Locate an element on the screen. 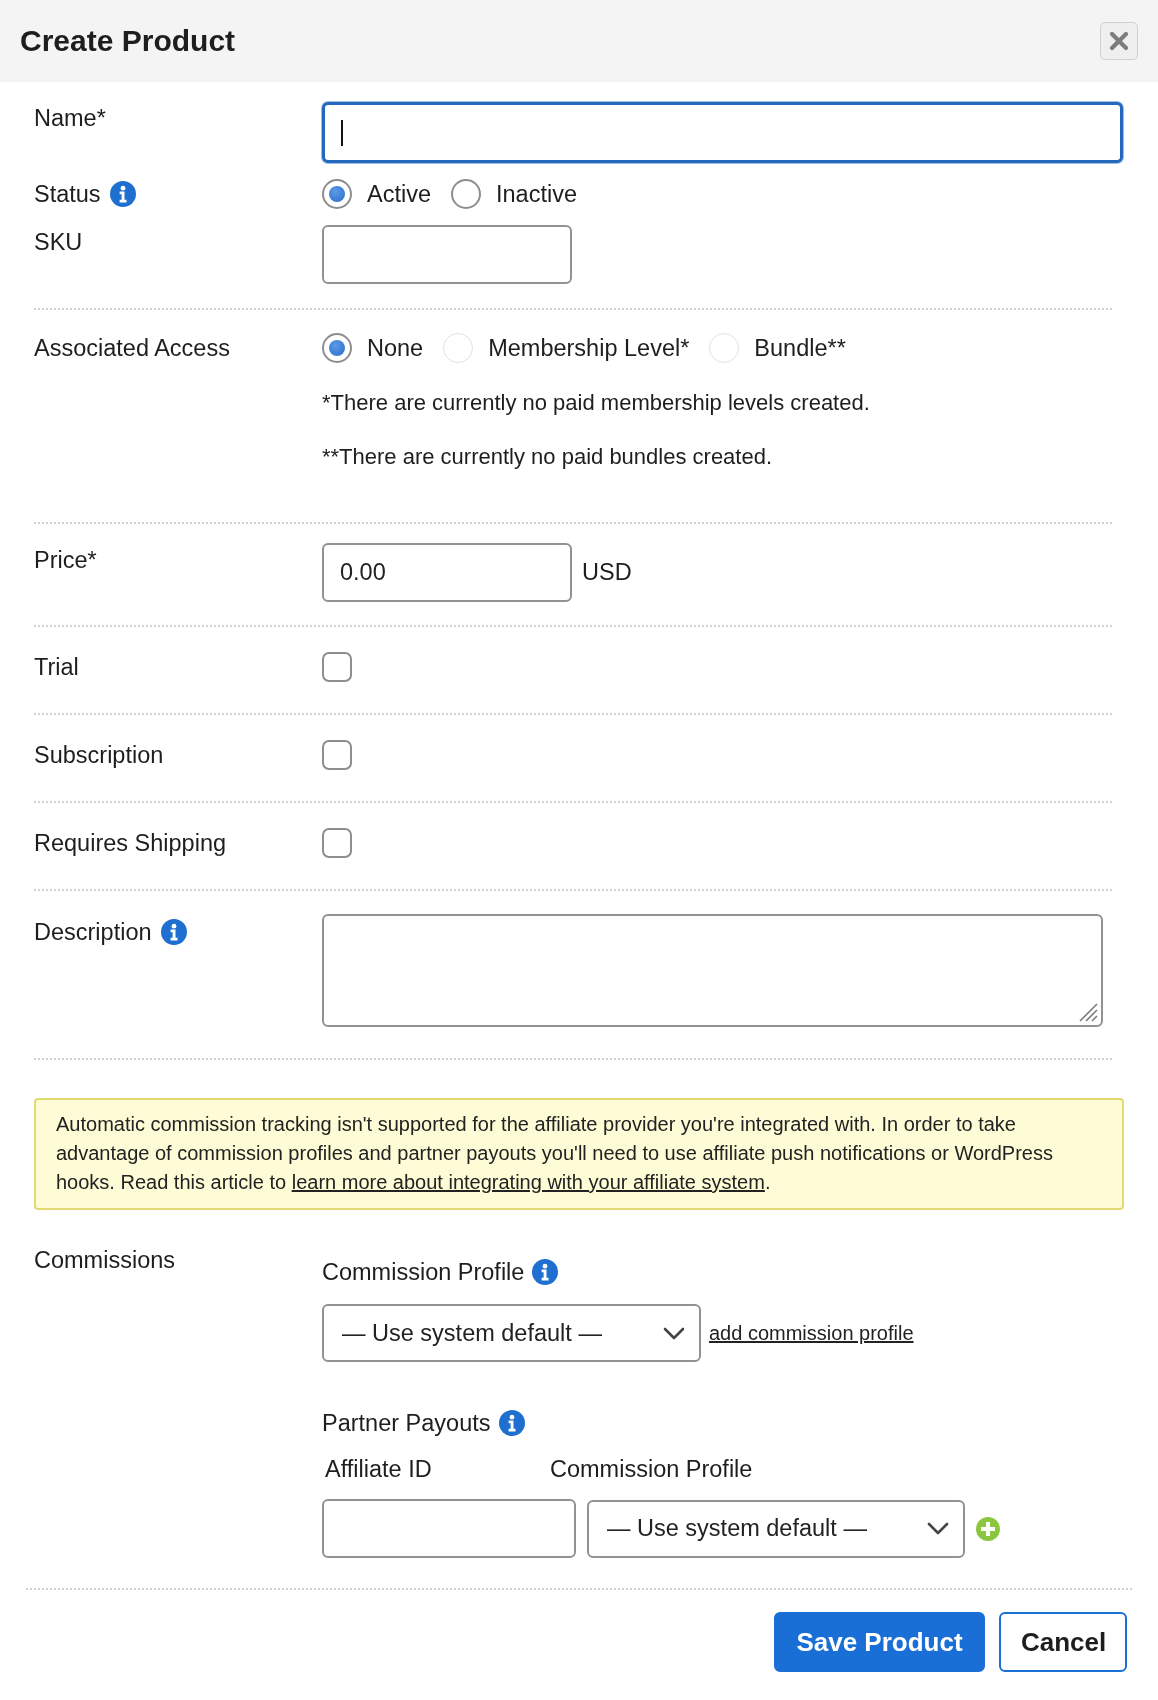 The width and height of the screenshot is (1158, 1700). notice-text: Automatic commission tracking isn't supported for the affiliate provider you're integrated with. In order to take advantage of commission profiles and partner payouts you'll need to use affiliate push notifications or WordPress hooks. Read this article to learn more about integrating with your affiliate system. is located at coordinates (579, 1154).